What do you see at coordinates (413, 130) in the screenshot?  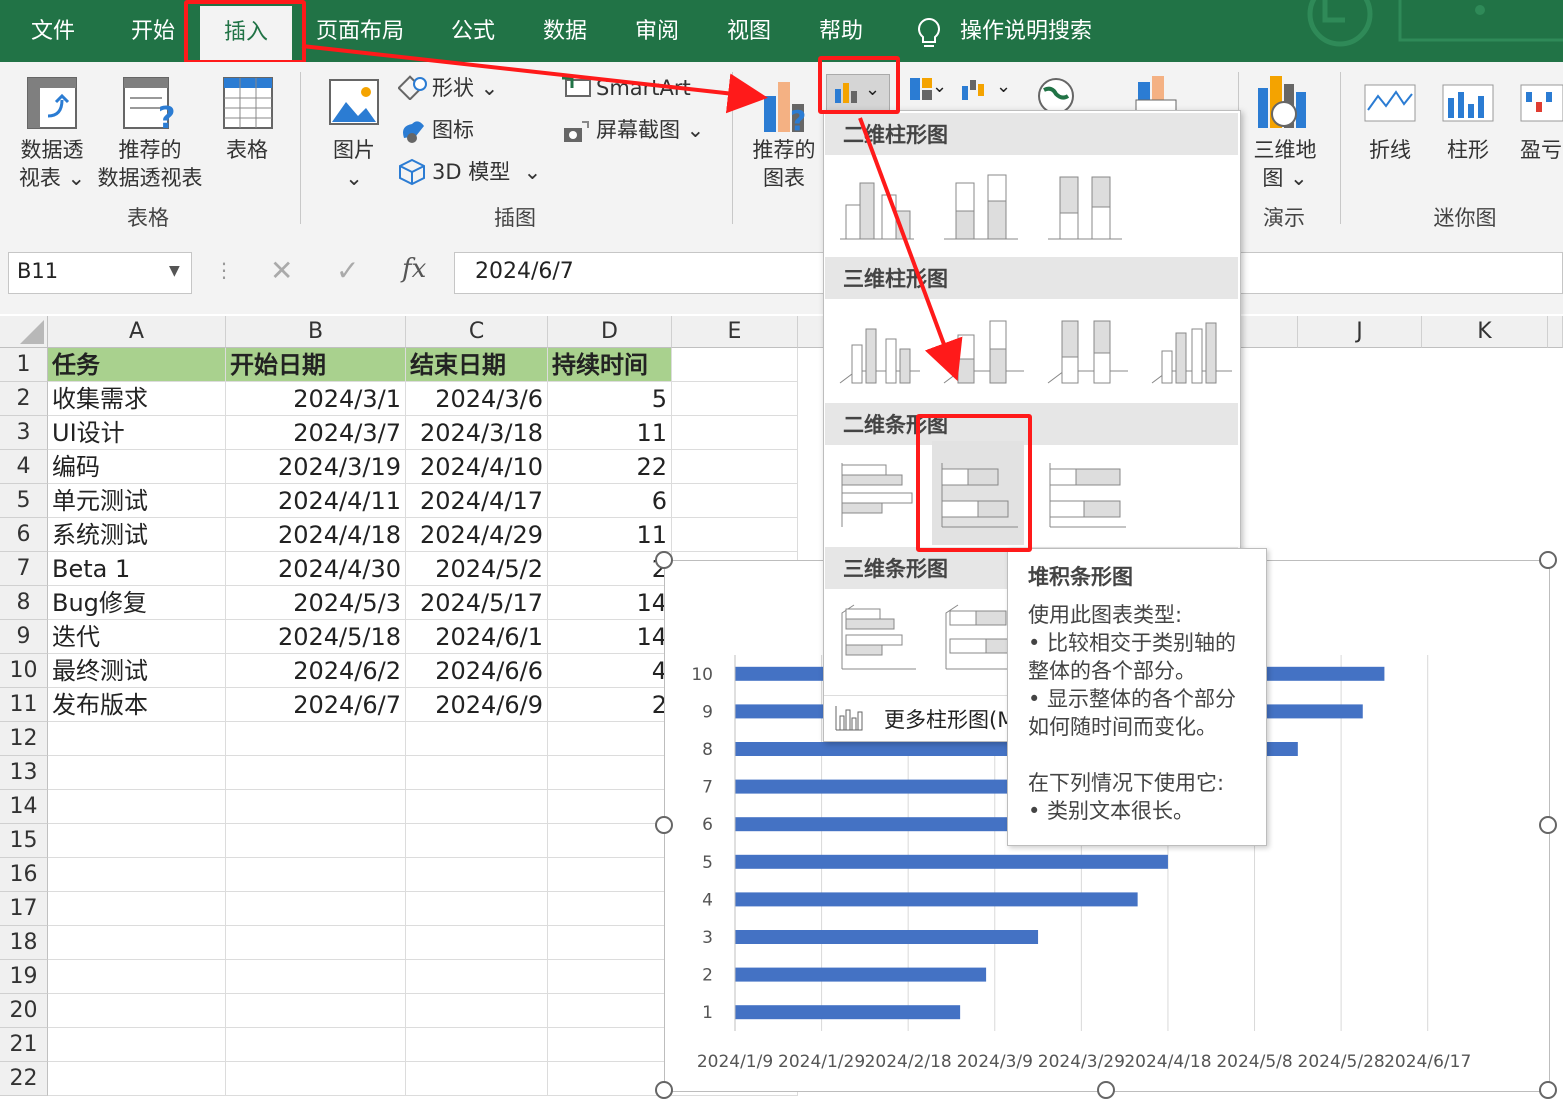 I see `icons-icon` at bounding box center [413, 130].